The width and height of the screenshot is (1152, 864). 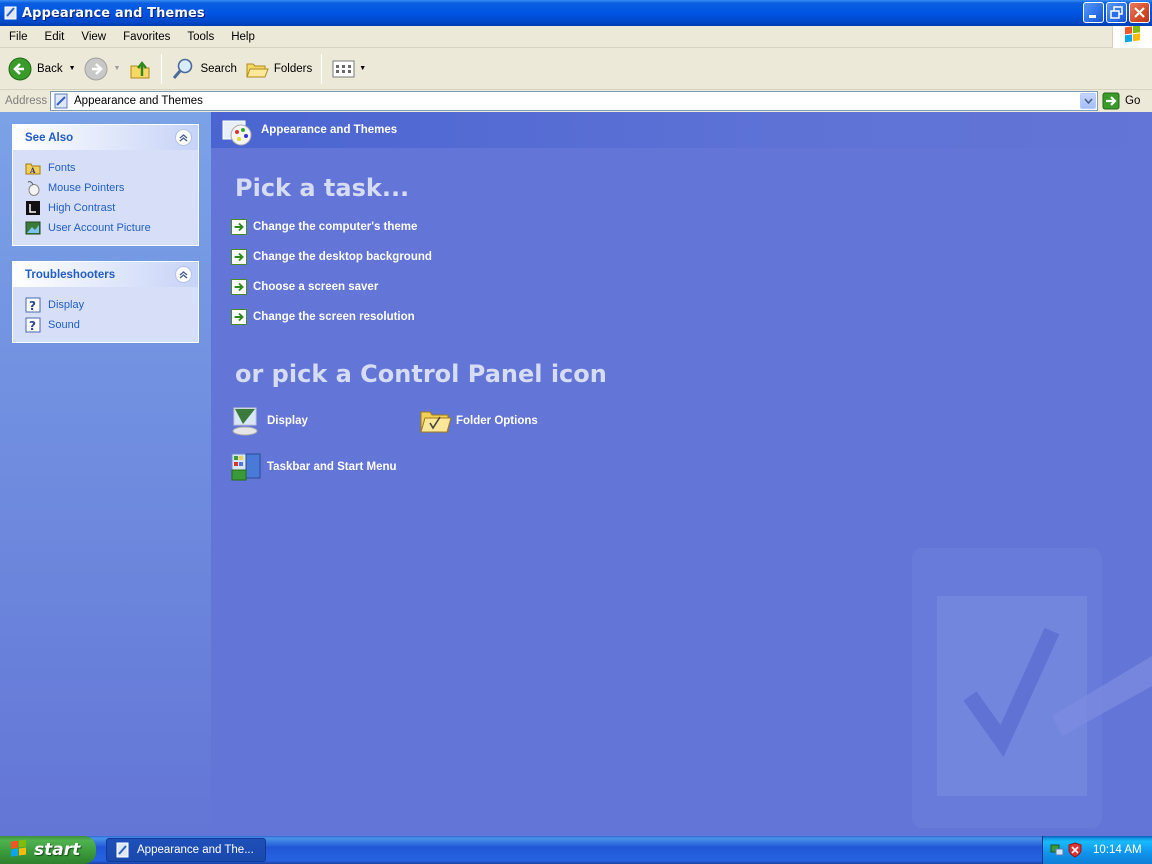 I want to click on folders-button: Folders, so click(x=278, y=69).